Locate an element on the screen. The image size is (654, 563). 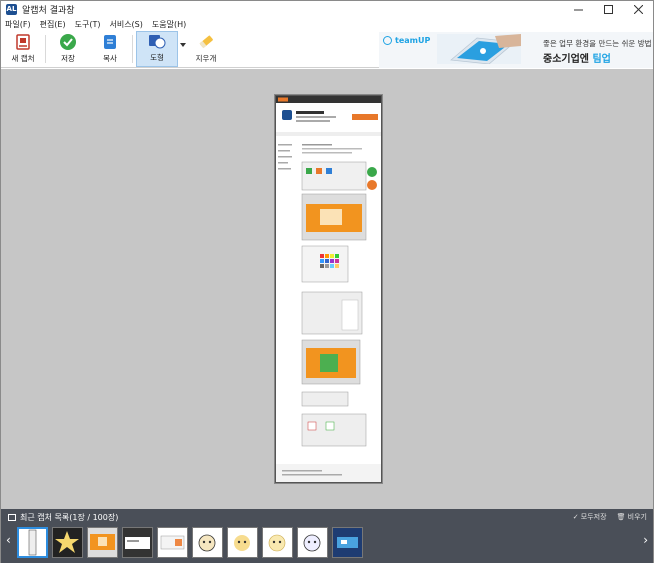
menu-bar: 파일(F) 편집(E) 도구(T) 서비스(S) 도움말(H) is located at coordinates (98, 24).